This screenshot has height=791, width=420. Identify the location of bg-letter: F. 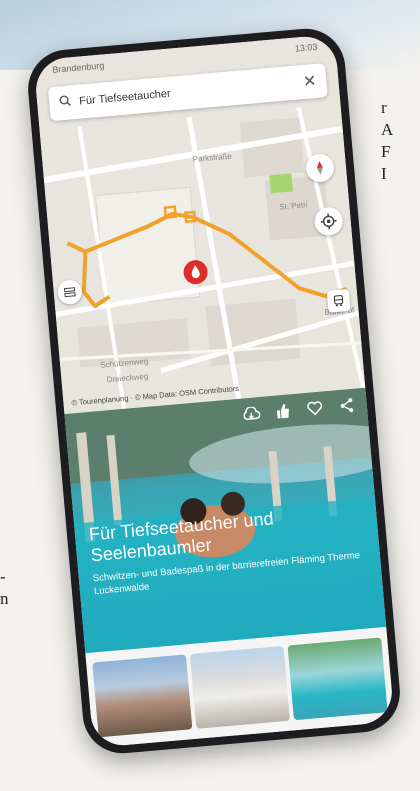
(386, 151).